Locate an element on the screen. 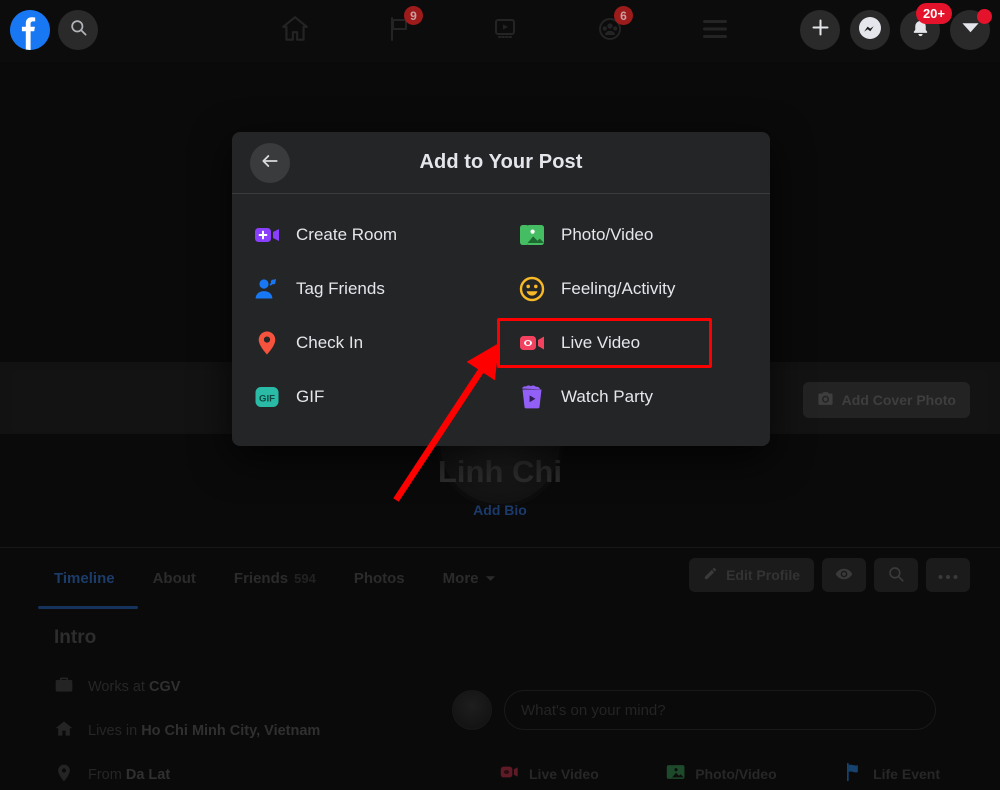 The width and height of the screenshot is (1000, 790). composer-avatar is located at coordinates (472, 710).